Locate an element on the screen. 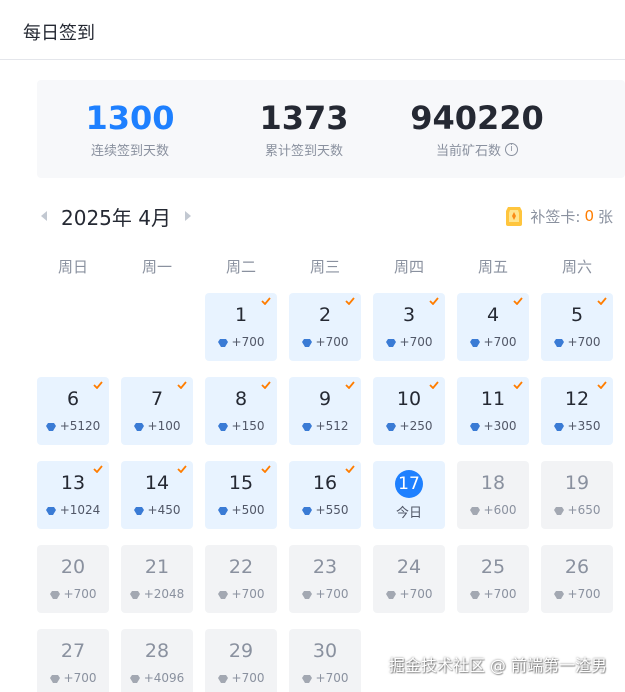 The image size is (625, 692). calendar-day-8: 8 +150 is located at coordinates (241, 411).